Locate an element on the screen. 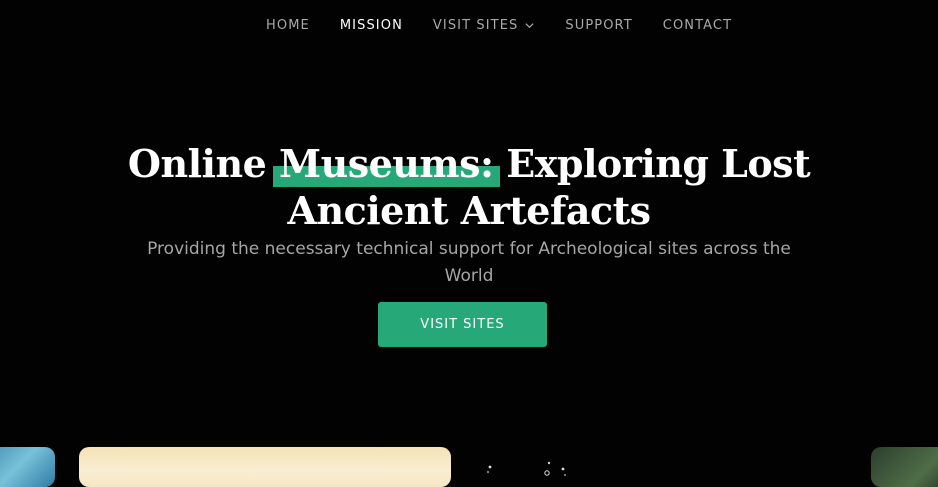  hero-title-post: Exploring Lost is located at coordinates (658, 164).